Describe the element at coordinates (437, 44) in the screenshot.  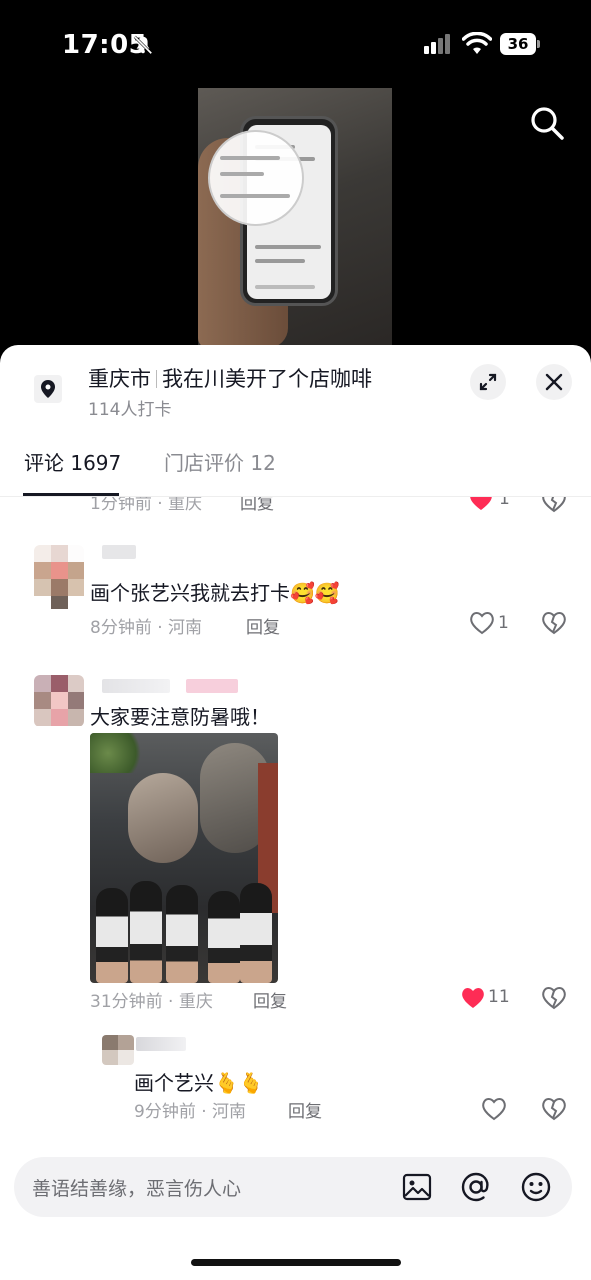
I see `cellular-signal-icon` at that location.